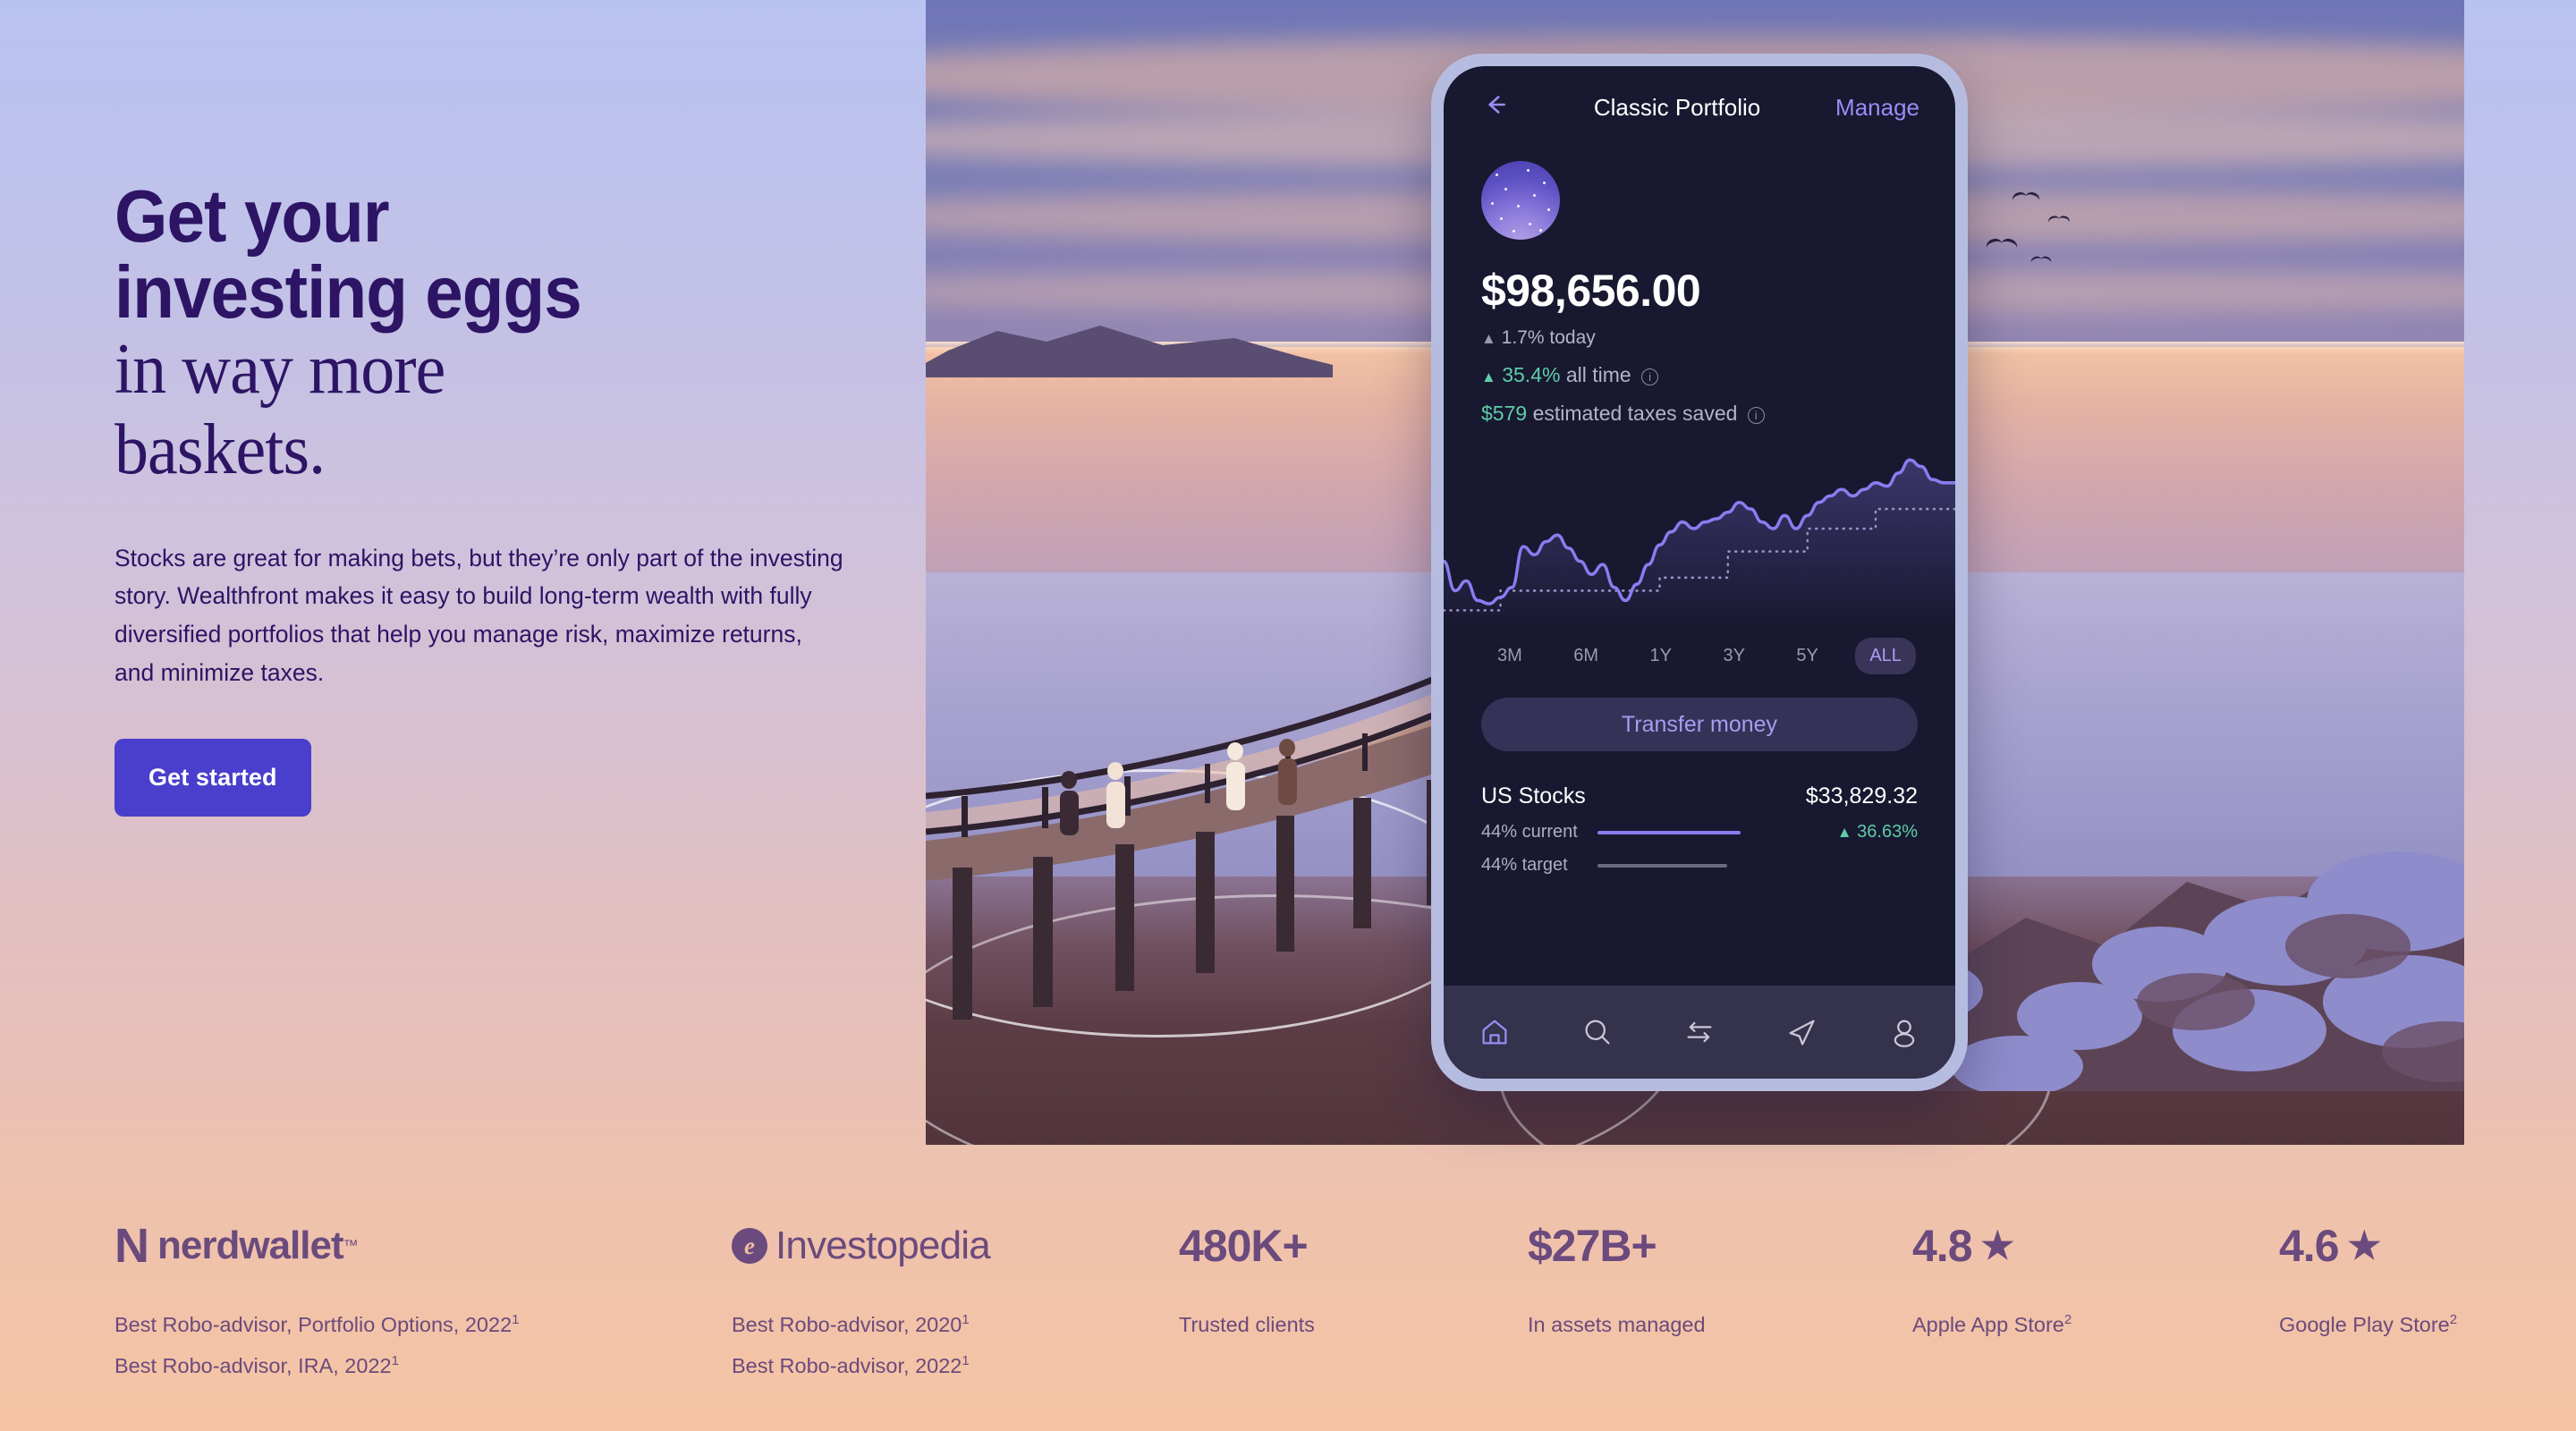  Describe the element at coordinates (252, 216) in the screenshot. I see `headline-bold-line-1: Get your` at that location.